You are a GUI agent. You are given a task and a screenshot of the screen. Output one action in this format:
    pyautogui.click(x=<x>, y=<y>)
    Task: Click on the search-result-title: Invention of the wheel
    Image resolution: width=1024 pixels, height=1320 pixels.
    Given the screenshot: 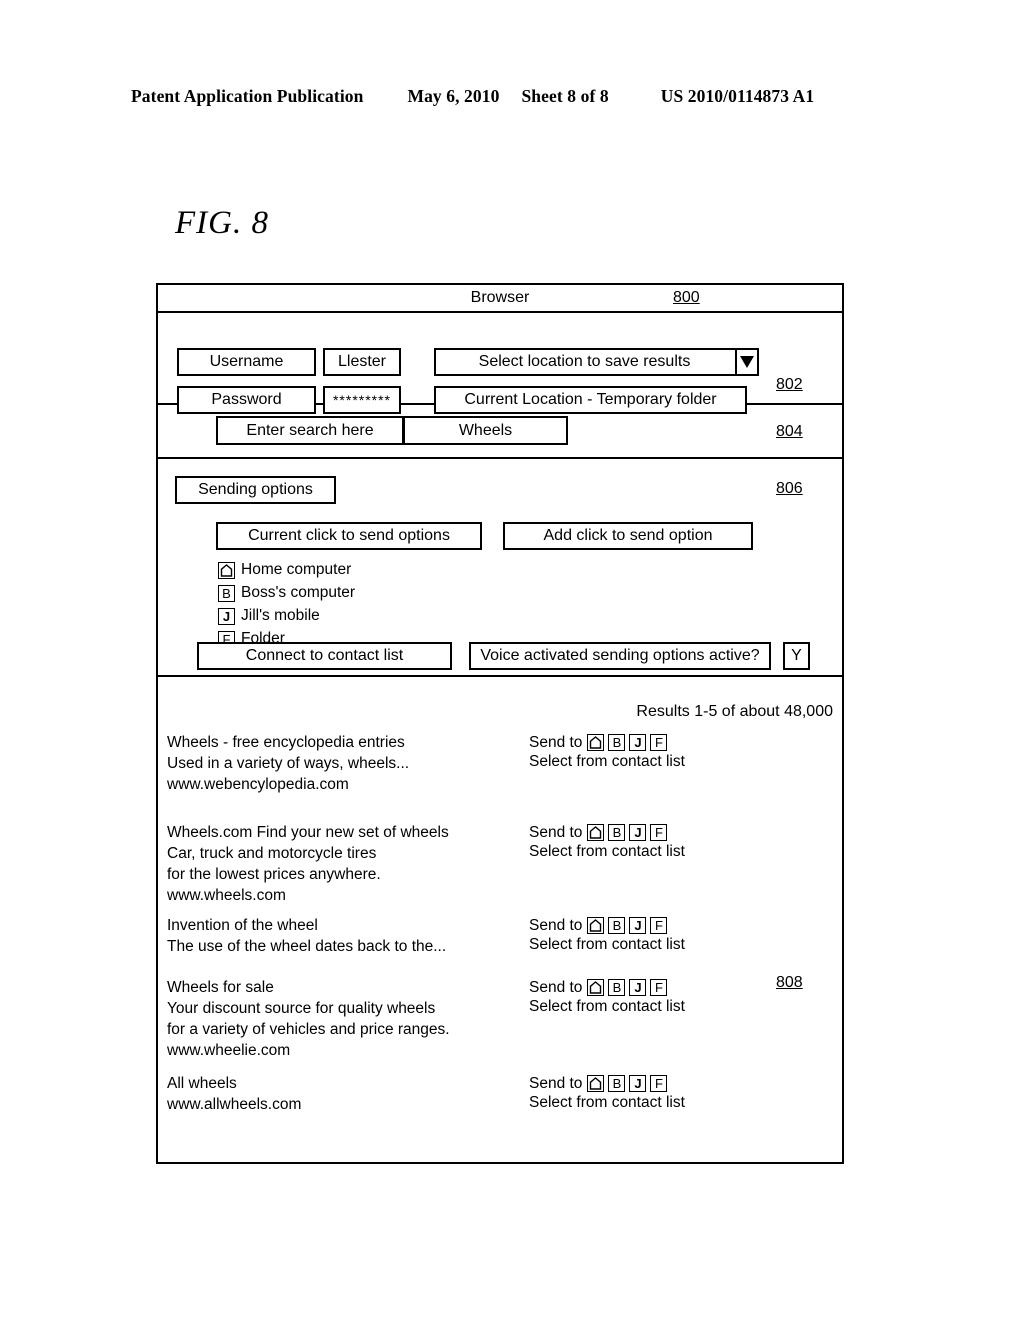 What is the action you would take?
    pyautogui.click(x=347, y=925)
    